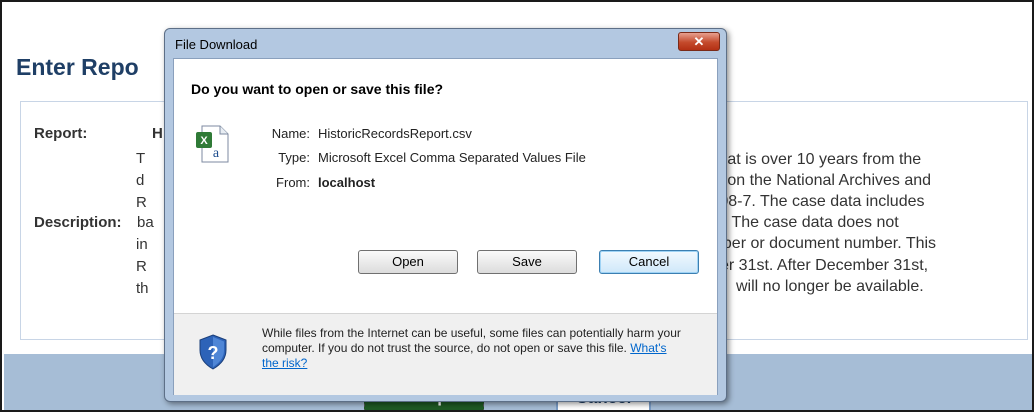 Image resolution: width=1034 pixels, height=412 pixels. What do you see at coordinates (649, 262) in the screenshot?
I see `dialog-cancel-button: Cancel` at bounding box center [649, 262].